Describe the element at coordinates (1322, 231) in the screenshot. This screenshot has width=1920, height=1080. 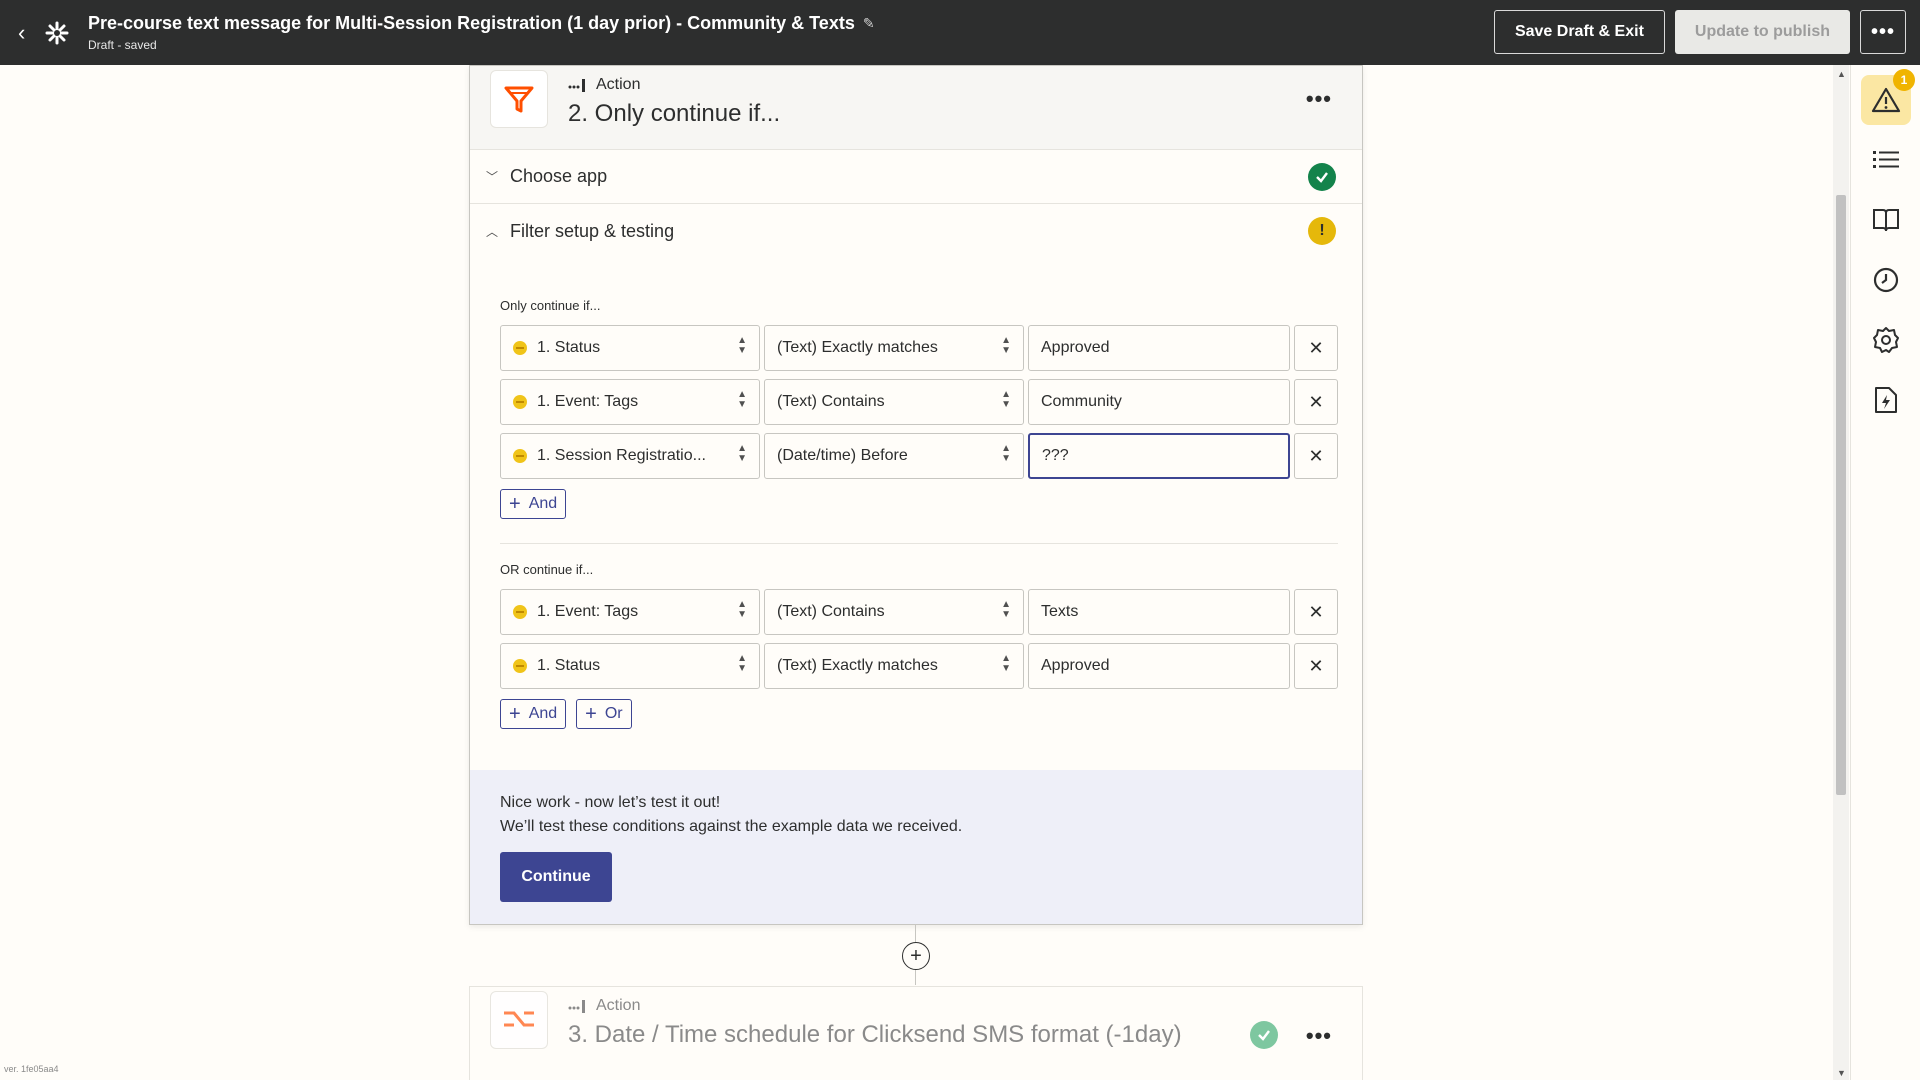
I see `warning-circle-icon: !` at that location.